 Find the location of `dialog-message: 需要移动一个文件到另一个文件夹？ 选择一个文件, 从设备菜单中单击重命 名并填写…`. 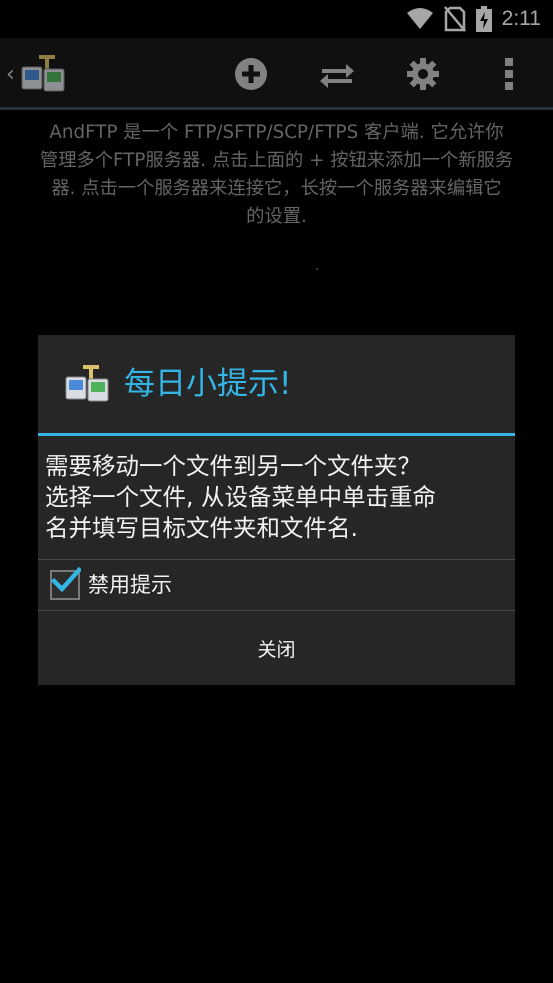

dialog-message: 需要移动一个文件到另一个文件夹？ 选择一个文件, 从设备菜单中单击重命 名并填写… is located at coordinates (277, 497).